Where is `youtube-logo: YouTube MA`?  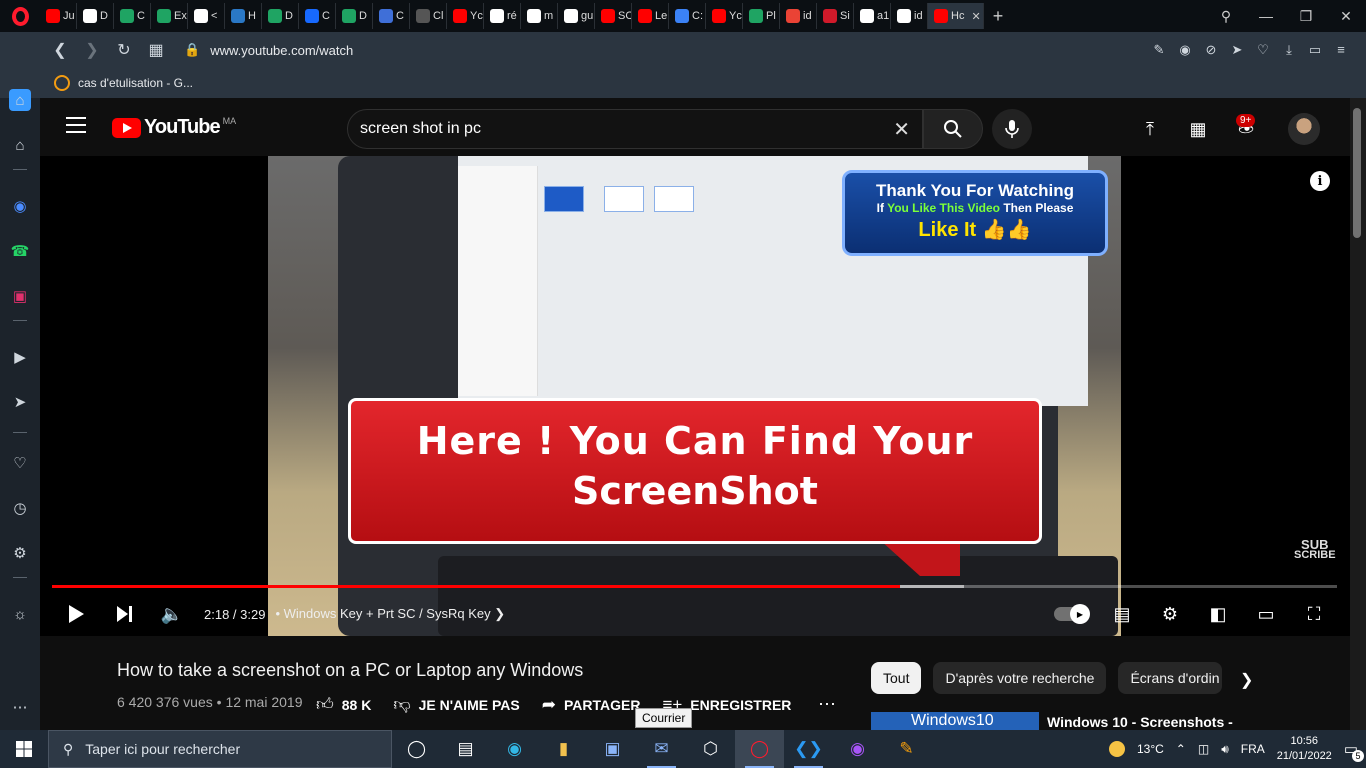 youtube-logo: YouTube MA is located at coordinates (174, 127).